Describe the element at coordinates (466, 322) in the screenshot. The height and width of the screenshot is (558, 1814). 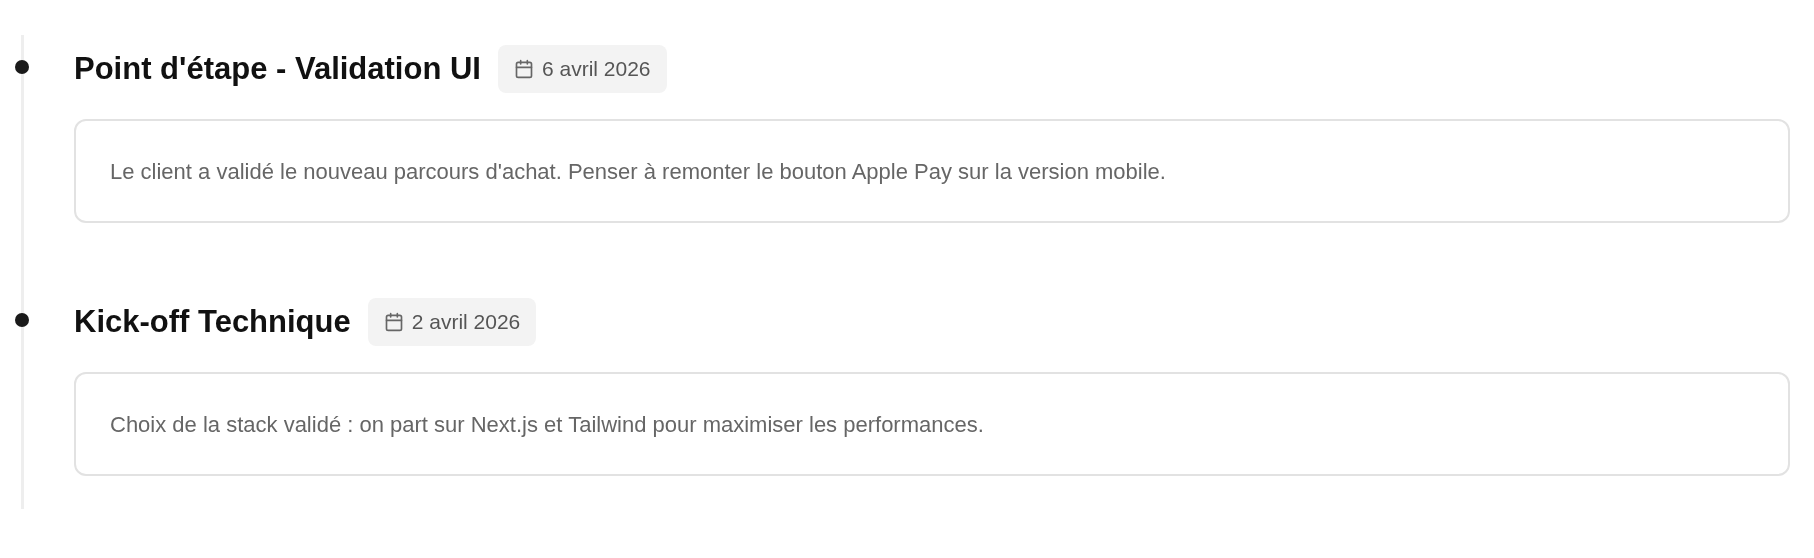
I see `date-text: 2 avril 2026` at that location.